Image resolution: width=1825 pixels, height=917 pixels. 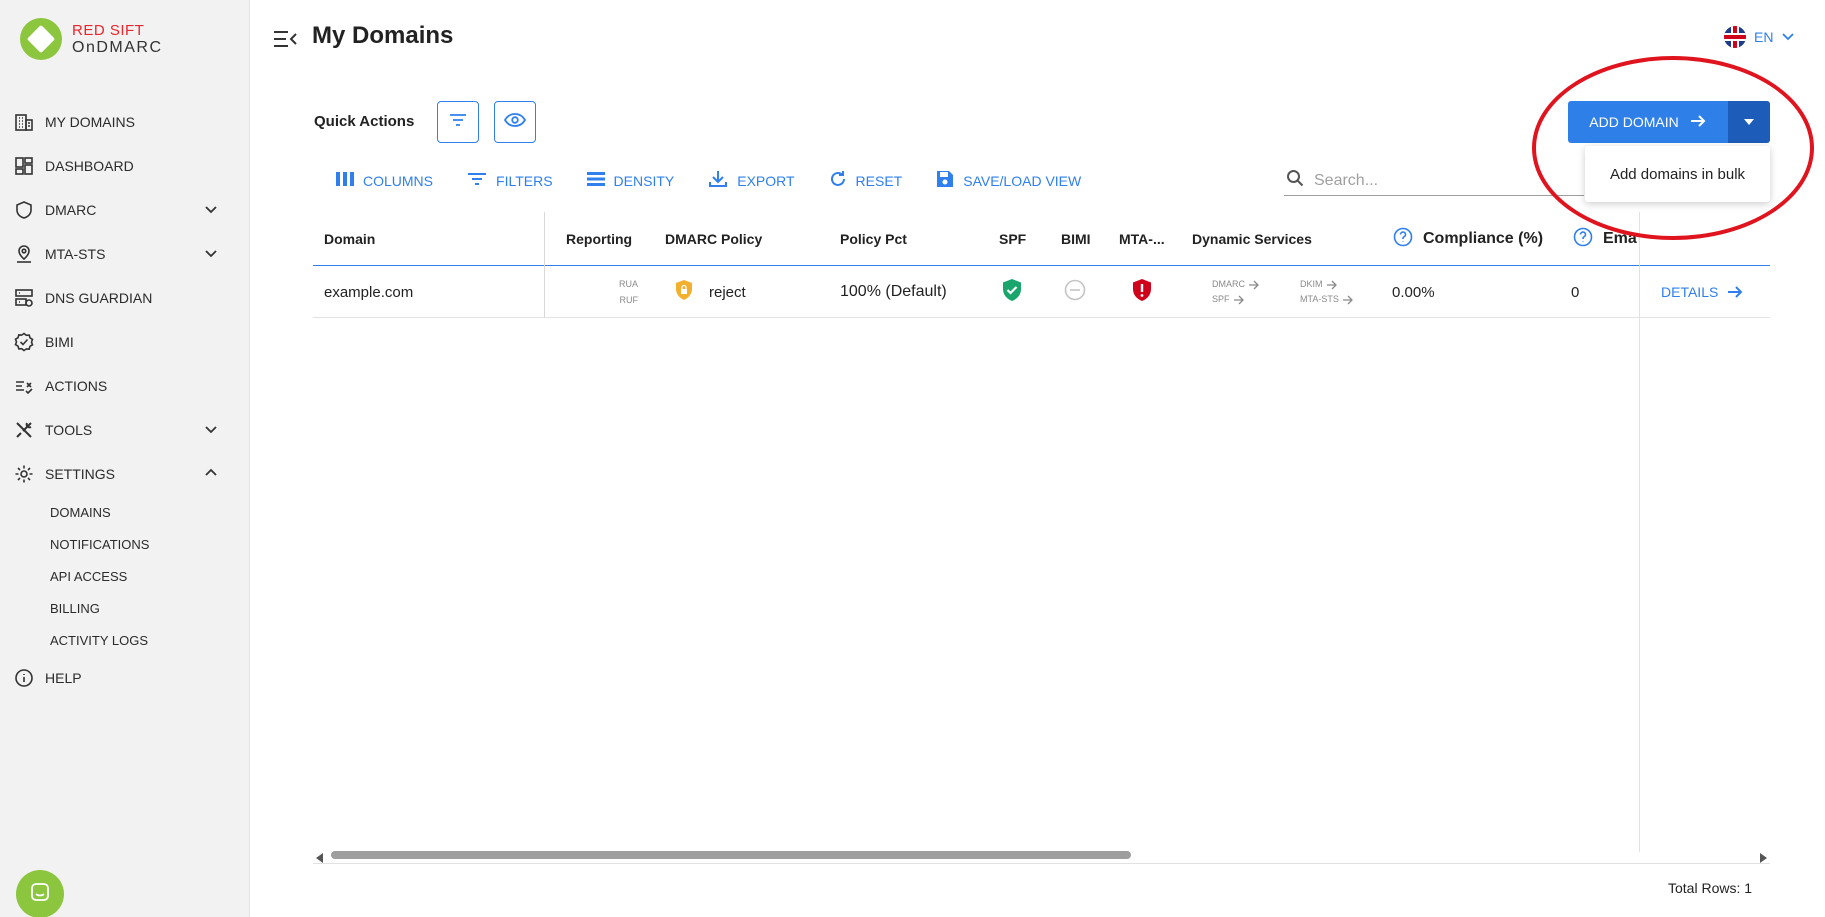 What do you see at coordinates (24, 122) in the screenshot?
I see `building-icon` at bounding box center [24, 122].